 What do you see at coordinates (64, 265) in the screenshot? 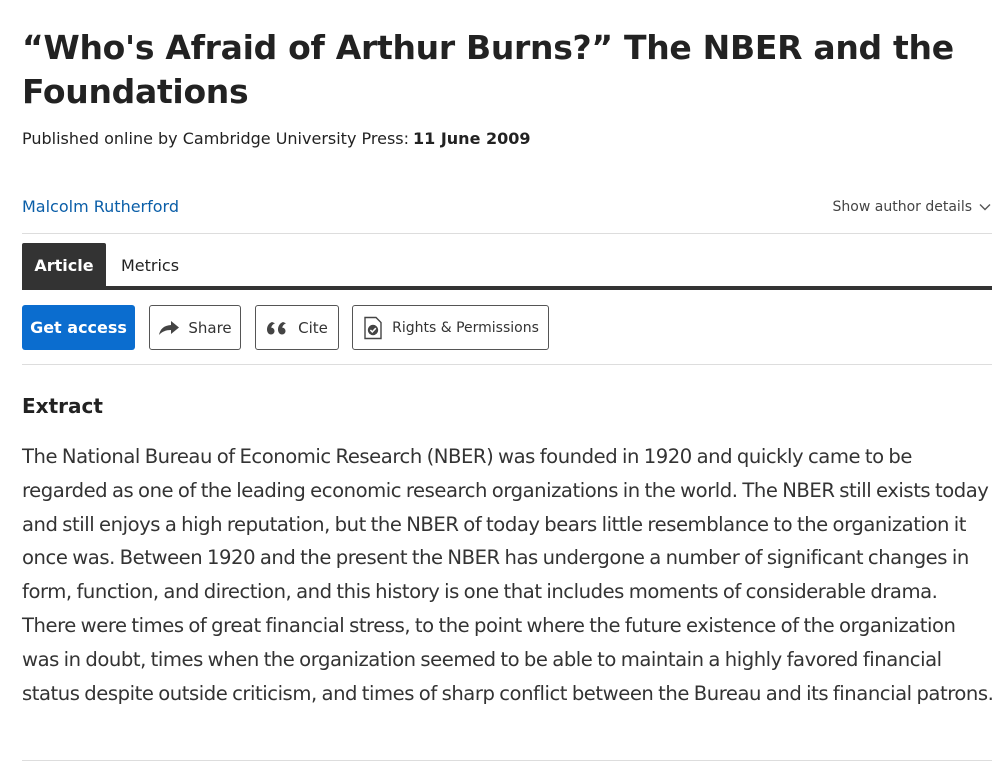
I see `tab-article: Article` at bounding box center [64, 265].